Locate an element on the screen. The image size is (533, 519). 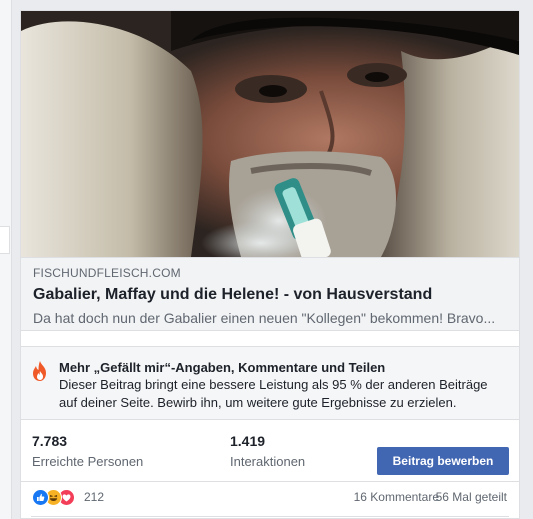
left-column-edge is located at coordinates (6, 259).